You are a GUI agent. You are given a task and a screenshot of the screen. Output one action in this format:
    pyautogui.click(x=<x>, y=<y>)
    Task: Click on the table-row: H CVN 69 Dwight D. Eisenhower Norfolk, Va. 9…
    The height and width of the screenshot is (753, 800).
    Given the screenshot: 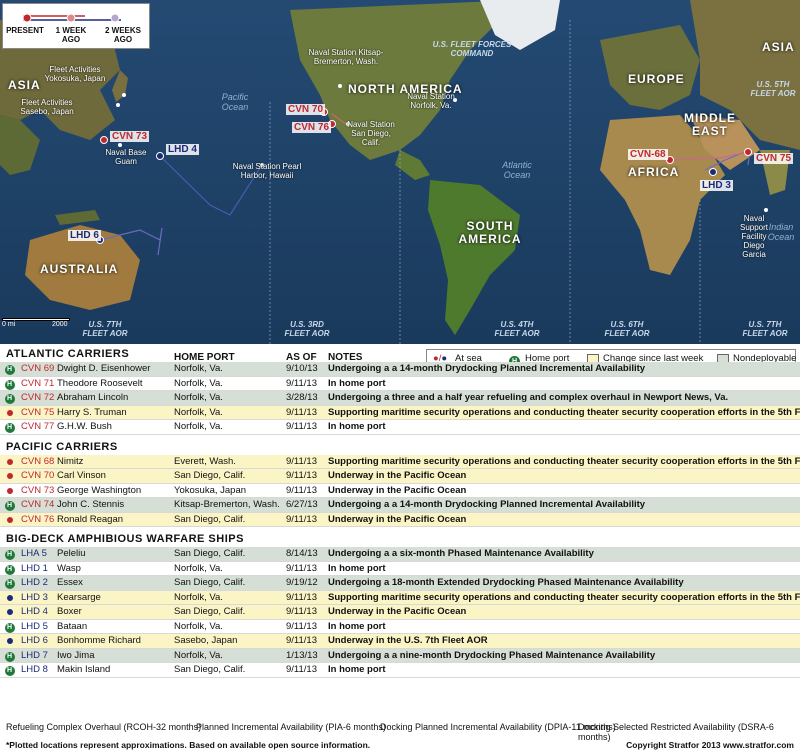 What is the action you would take?
    pyautogui.click(x=400, y=369)
    